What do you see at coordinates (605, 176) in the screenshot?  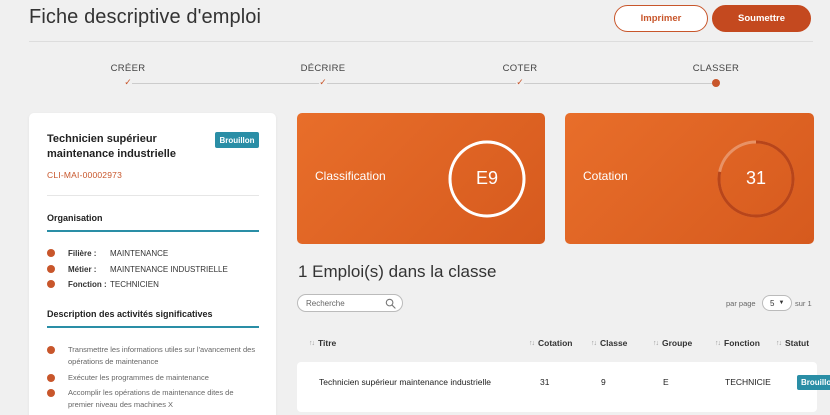 I see `cotation-label: Cotation` at bounding box center [605, 176].